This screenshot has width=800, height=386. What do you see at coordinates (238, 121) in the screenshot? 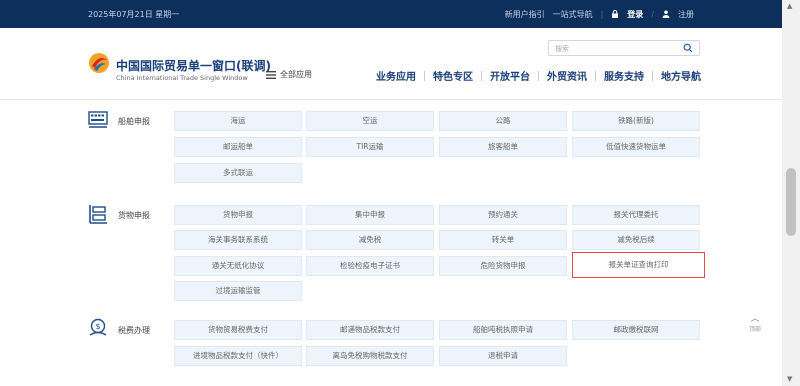
I see `service-item: 海运` at bounding box center [238, 121].